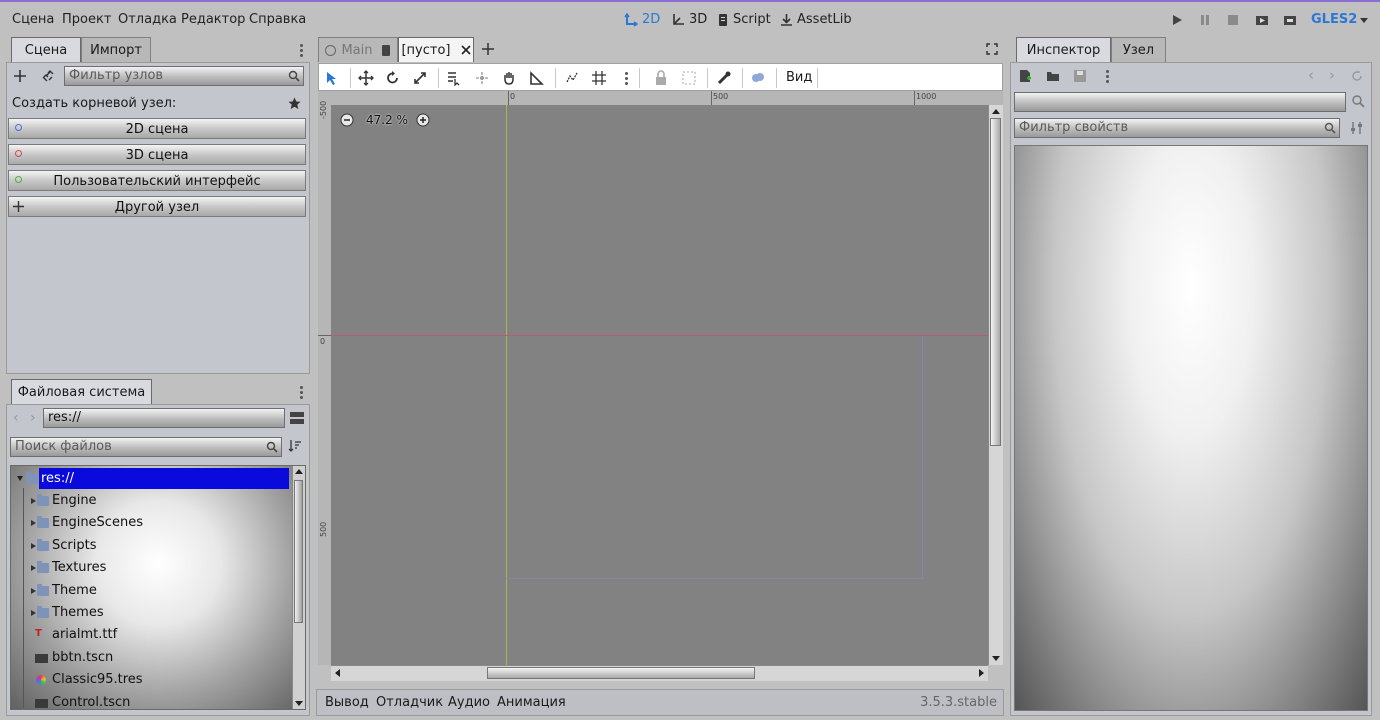 This screenshot has height=720, width=1380. Describe the element at coordinates (436, 49) in the screenshot. I see `editor-tab-empty: [пусто]` at that location.